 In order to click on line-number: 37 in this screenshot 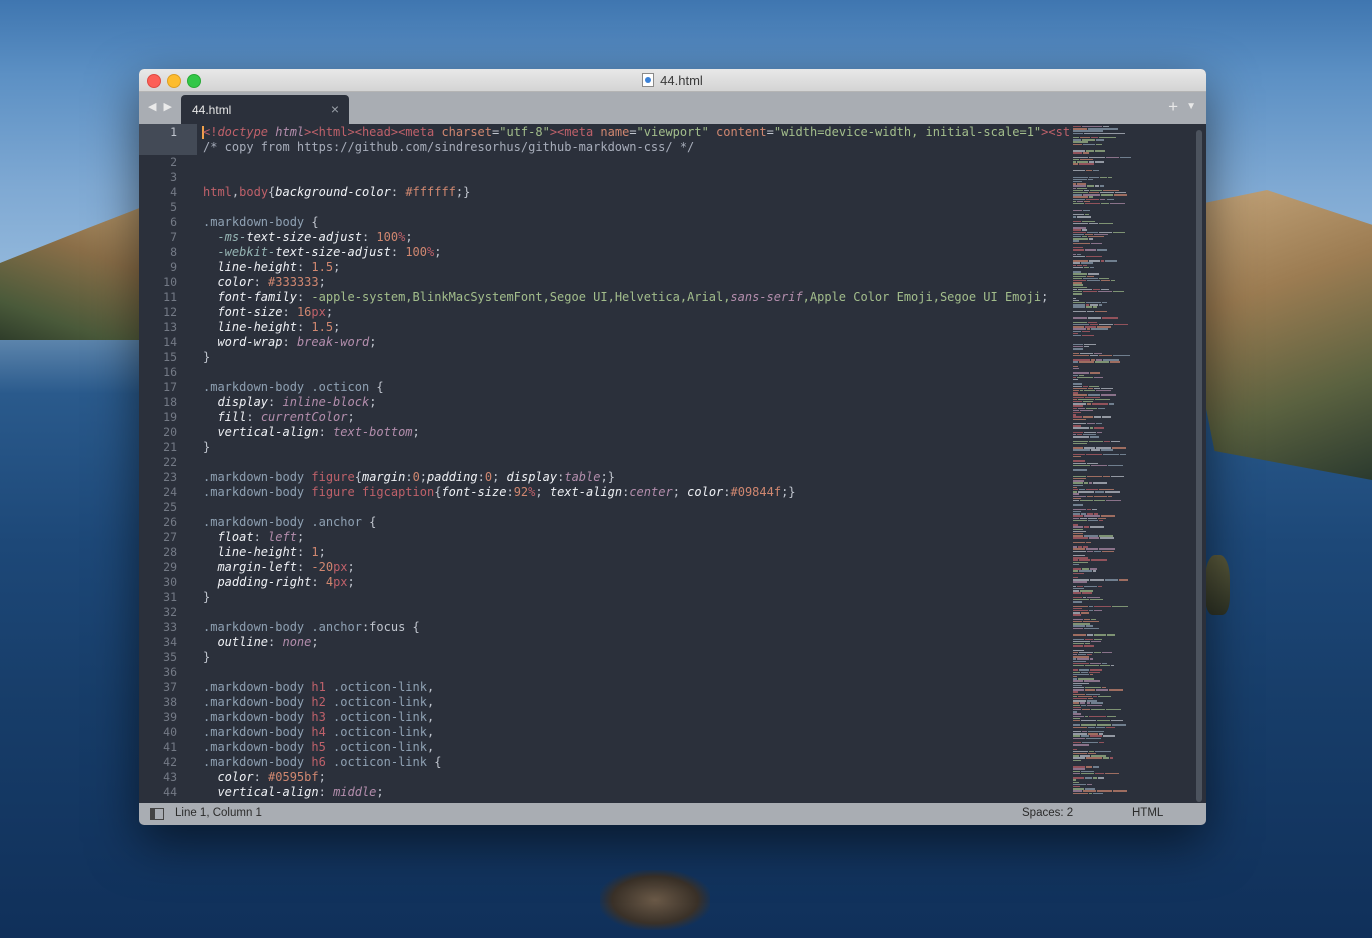, I will do `click(170, 687)`.